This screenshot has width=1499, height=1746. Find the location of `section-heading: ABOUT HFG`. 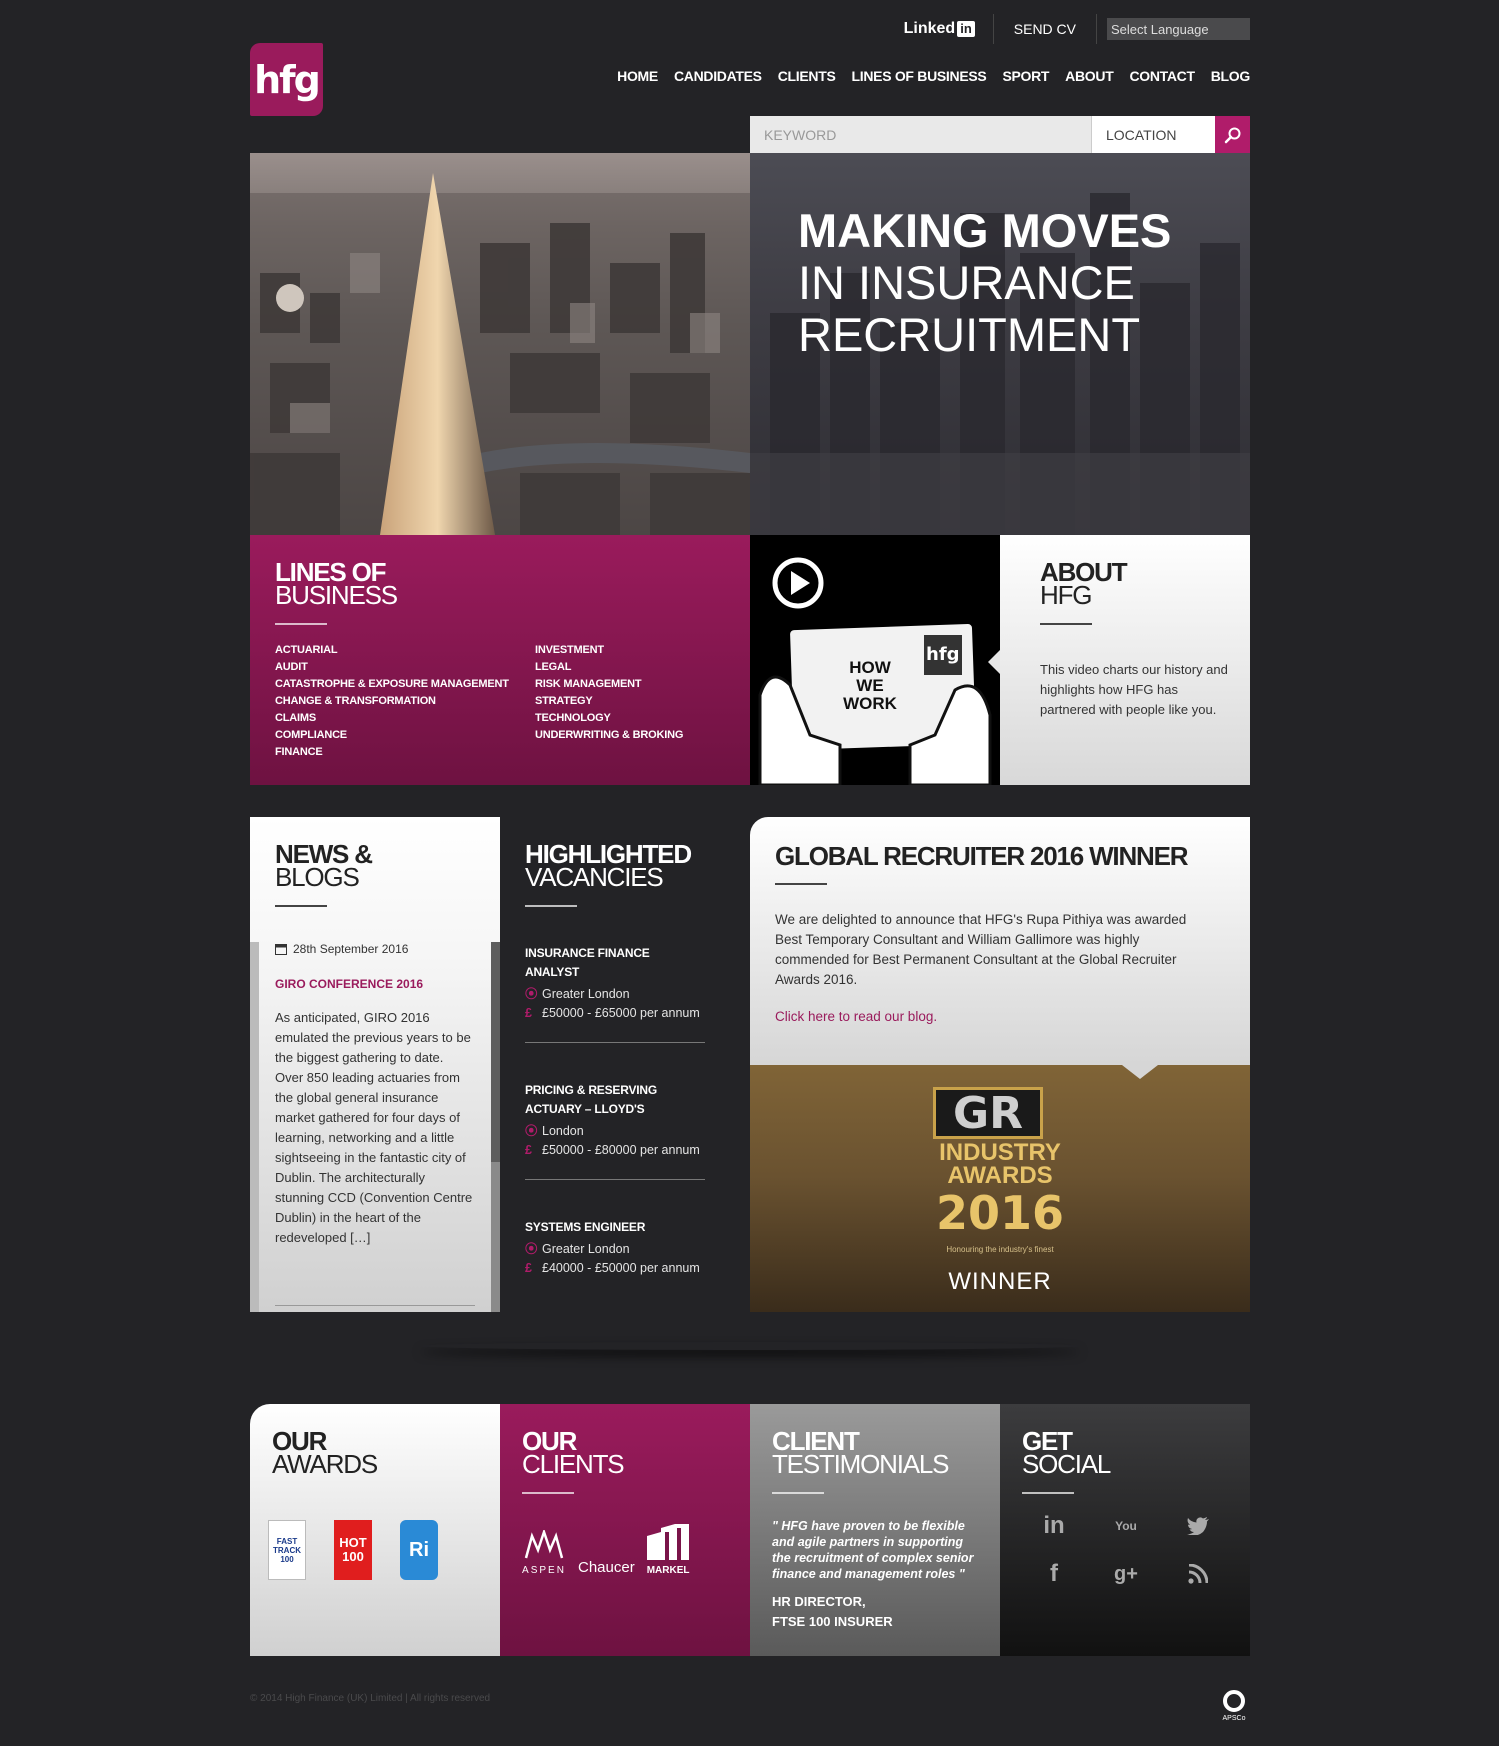

section-heading: ABOUT HFG is located at coordinates (1084, 583).